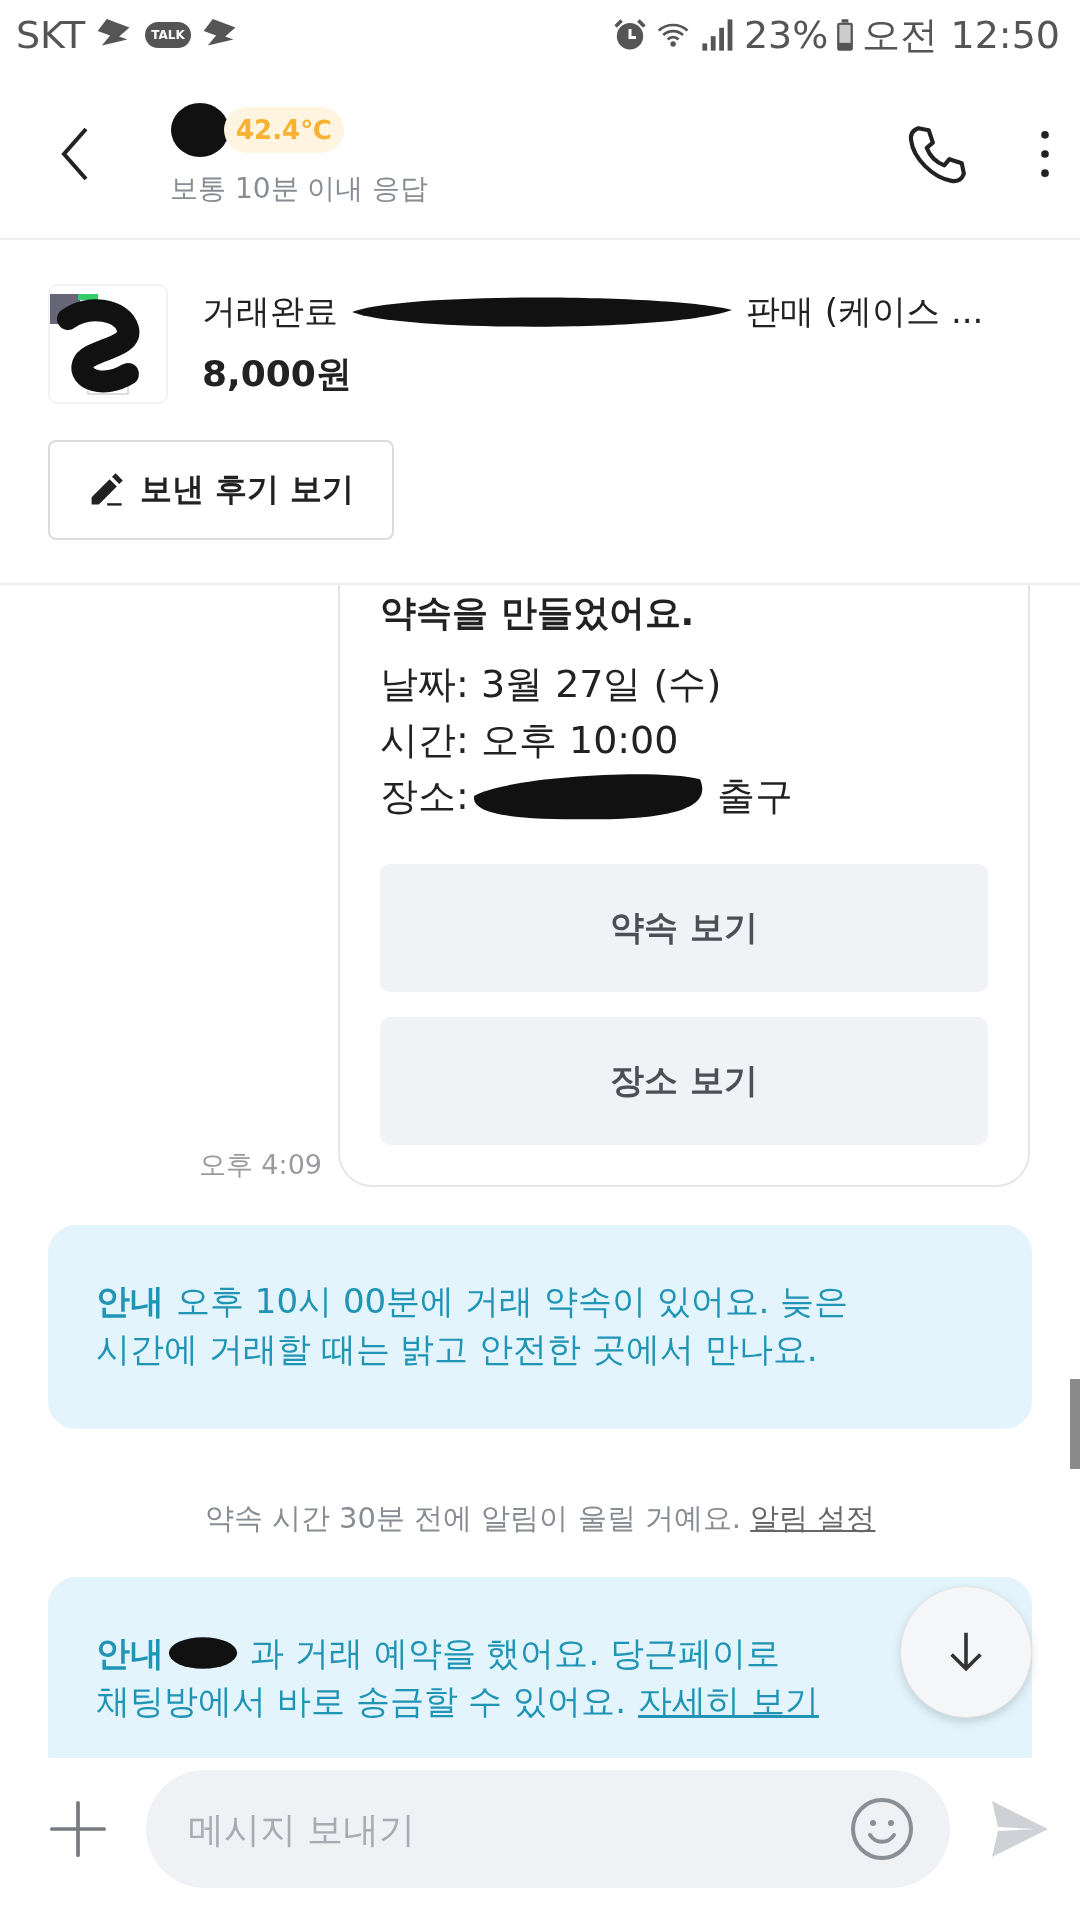 Image resolution: width=1080 pixels, height=1920 pixels. I want to click on message-input: 메시지 보내기, so click(518, 1829).